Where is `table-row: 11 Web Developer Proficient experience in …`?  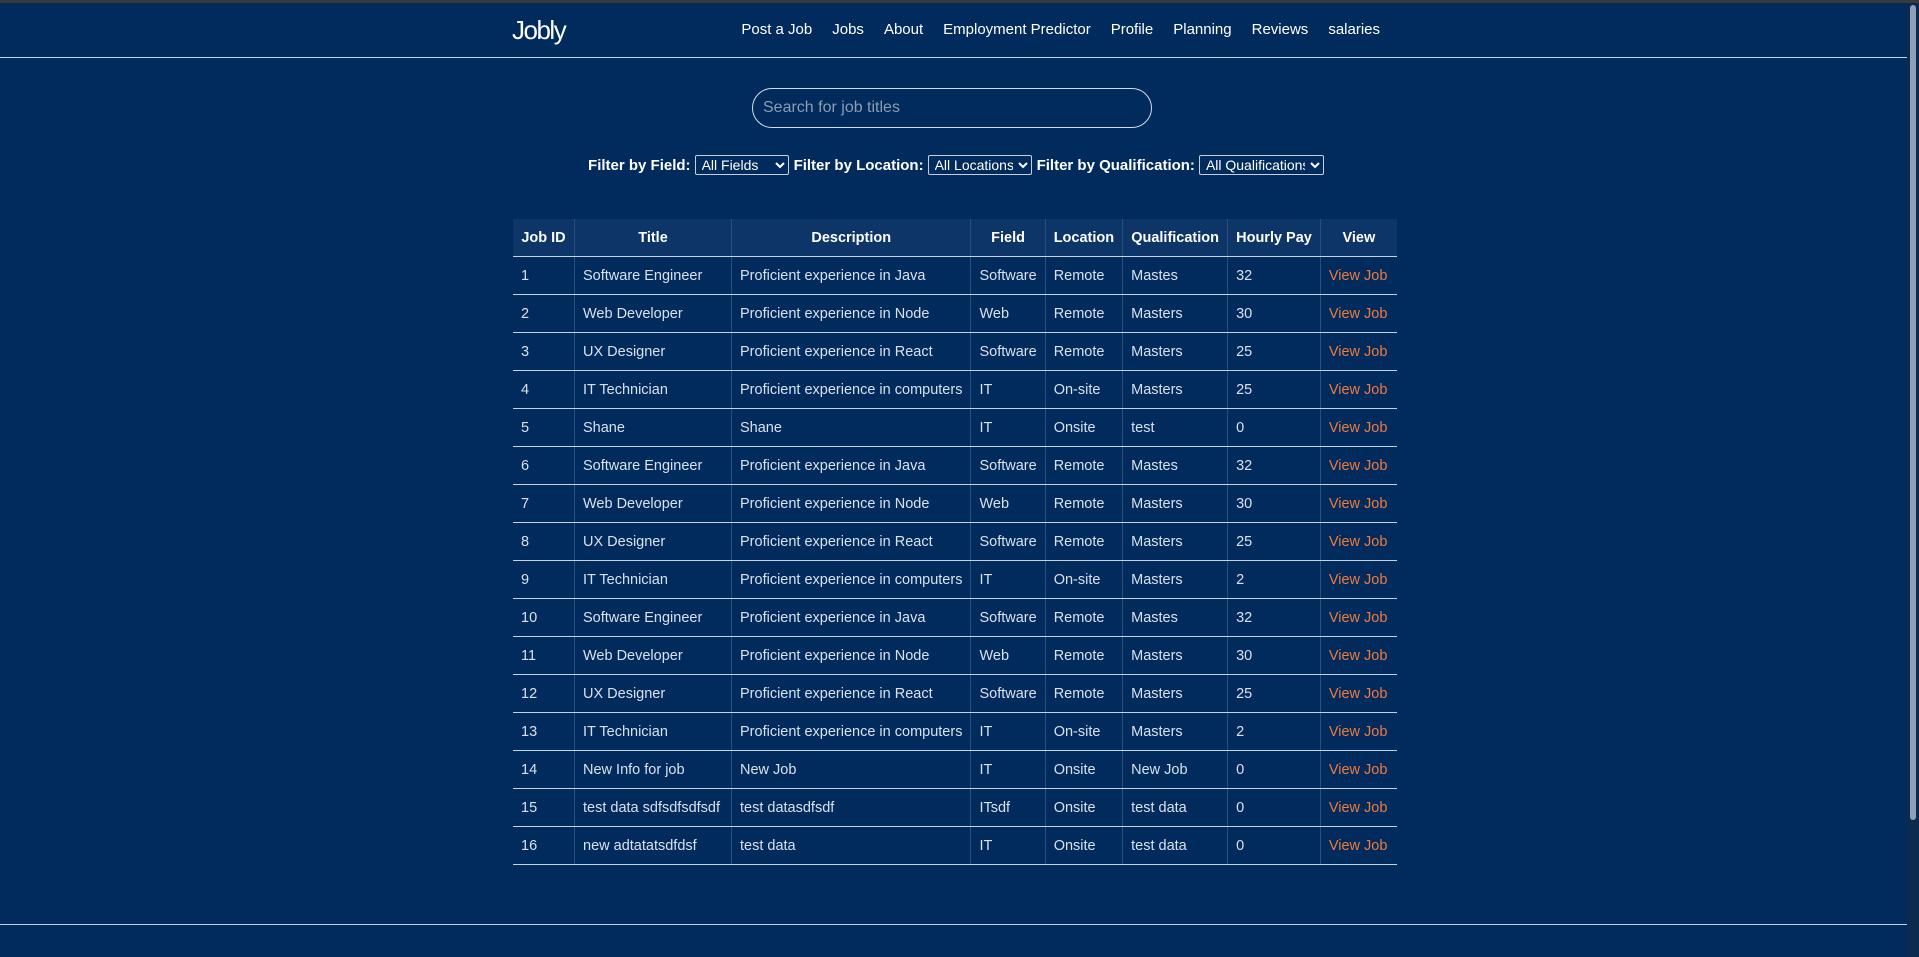
table-row: 11 Web Developer Proficient experience in … is located at coordinates (955, 655).